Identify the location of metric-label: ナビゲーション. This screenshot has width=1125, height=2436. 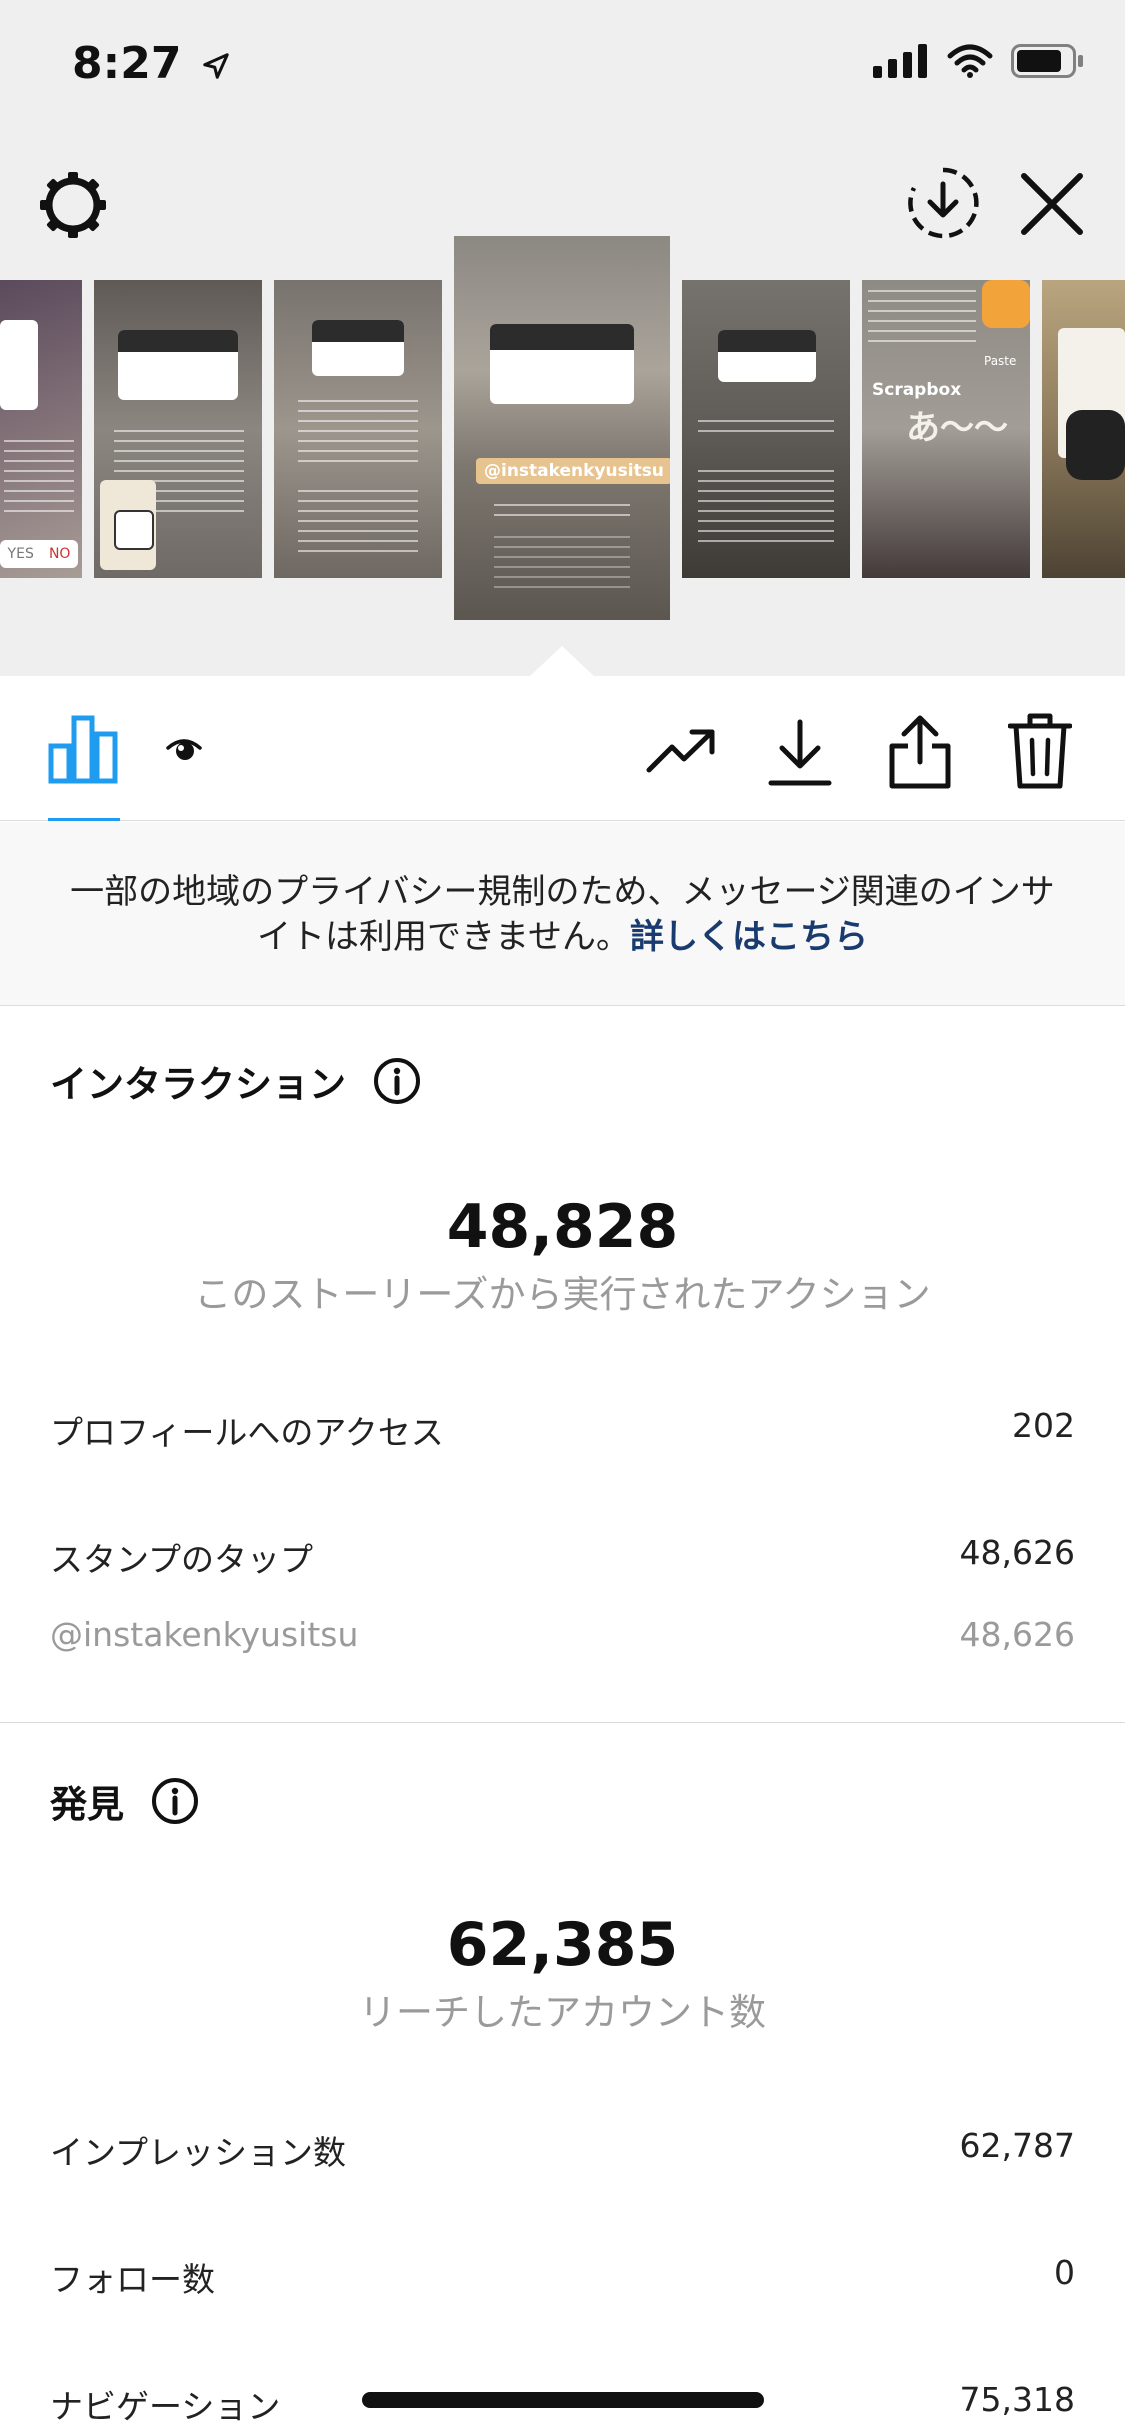
(165, 2406).